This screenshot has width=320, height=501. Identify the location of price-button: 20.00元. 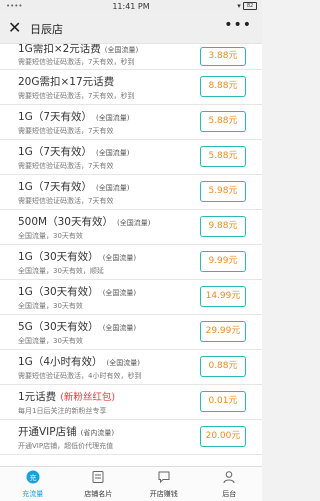
(223, 436).